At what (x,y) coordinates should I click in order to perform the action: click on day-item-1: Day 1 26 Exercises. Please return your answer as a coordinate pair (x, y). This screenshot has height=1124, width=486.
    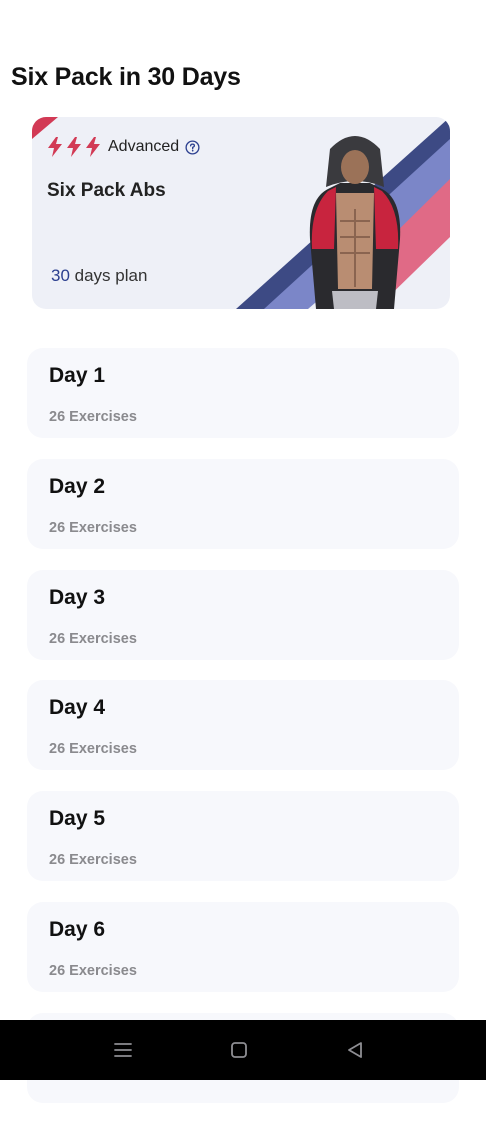
    Looking at the image, I should click on (243, 393).